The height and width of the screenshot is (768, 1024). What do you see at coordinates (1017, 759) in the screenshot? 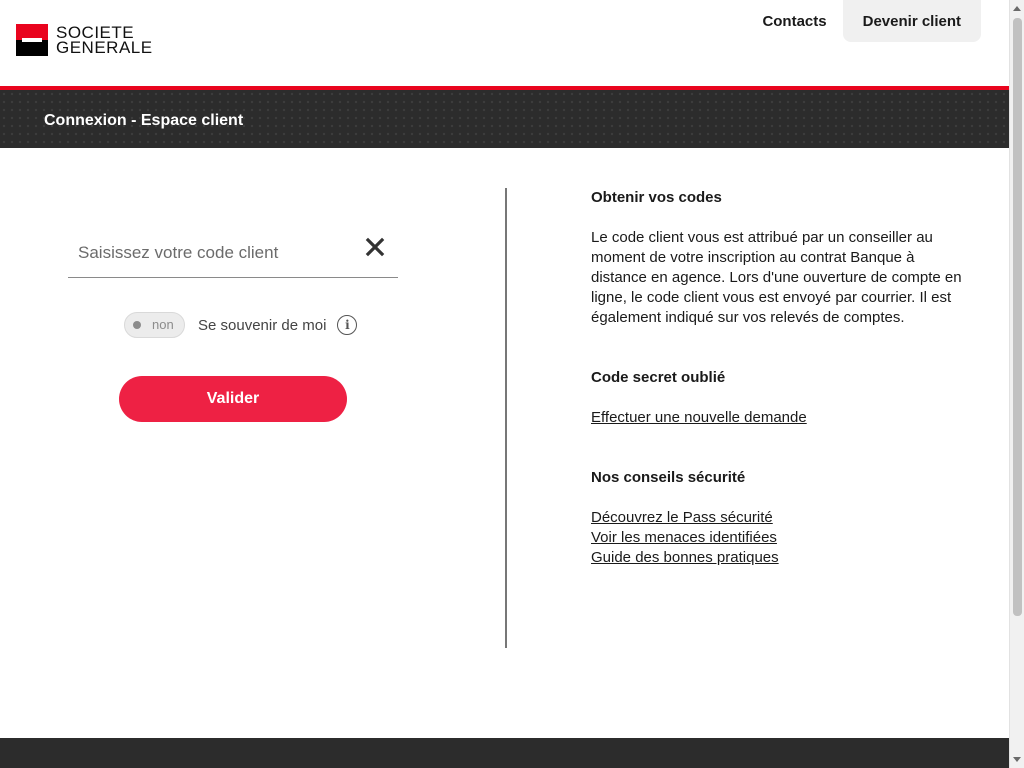
I see `scroll-down-icon` at bounding box center [1017, 759].